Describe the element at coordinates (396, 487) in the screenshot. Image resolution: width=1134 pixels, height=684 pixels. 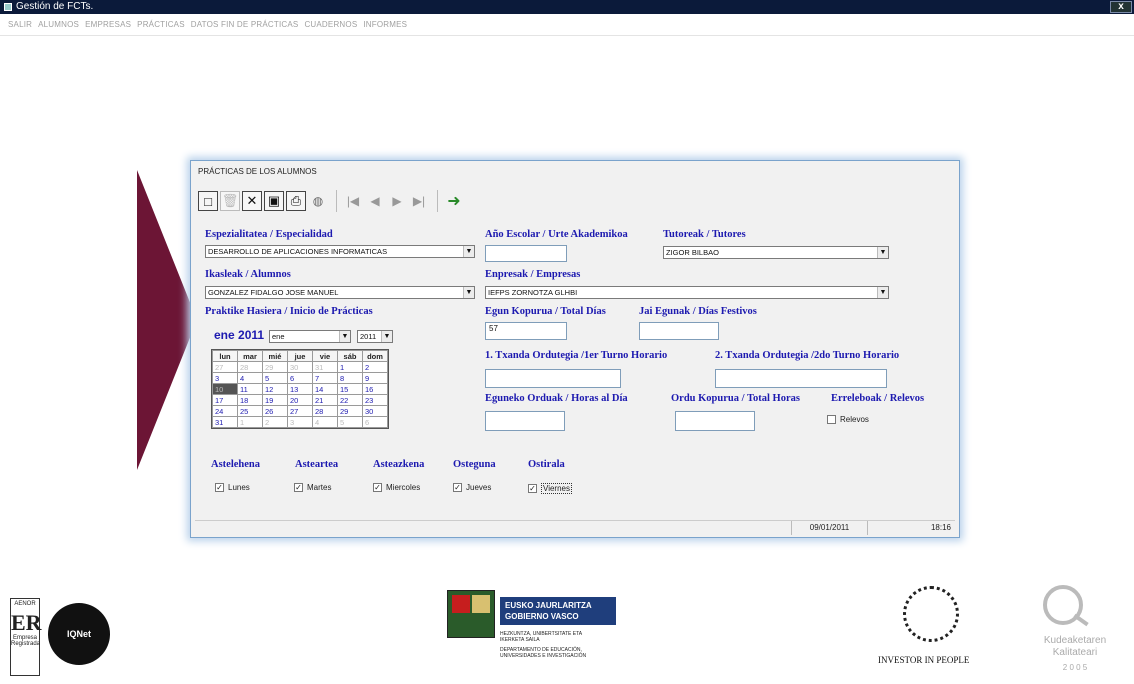
I see `miercoles-checkbox: ✓ Miercoles` at that location.